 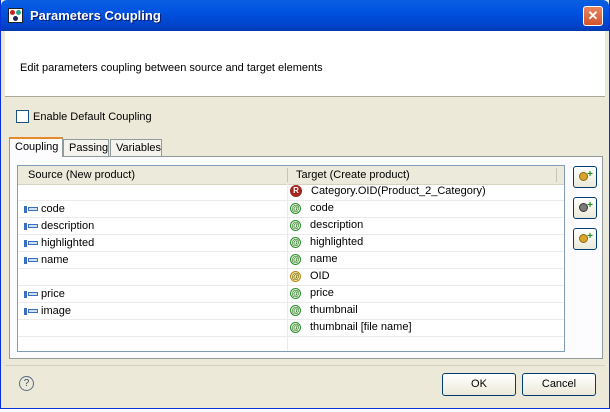 What do you see at coordinates (479, 384) in the screenshot?
I see `ok-button: OK` at bounding box center [479, 384].